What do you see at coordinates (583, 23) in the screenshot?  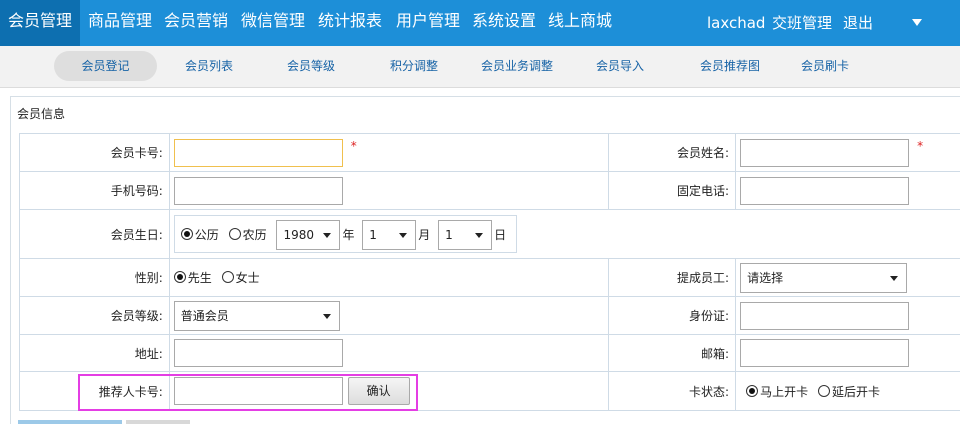 I see `nav-online-mall: 线上商城` at bounding box center [583, 23].